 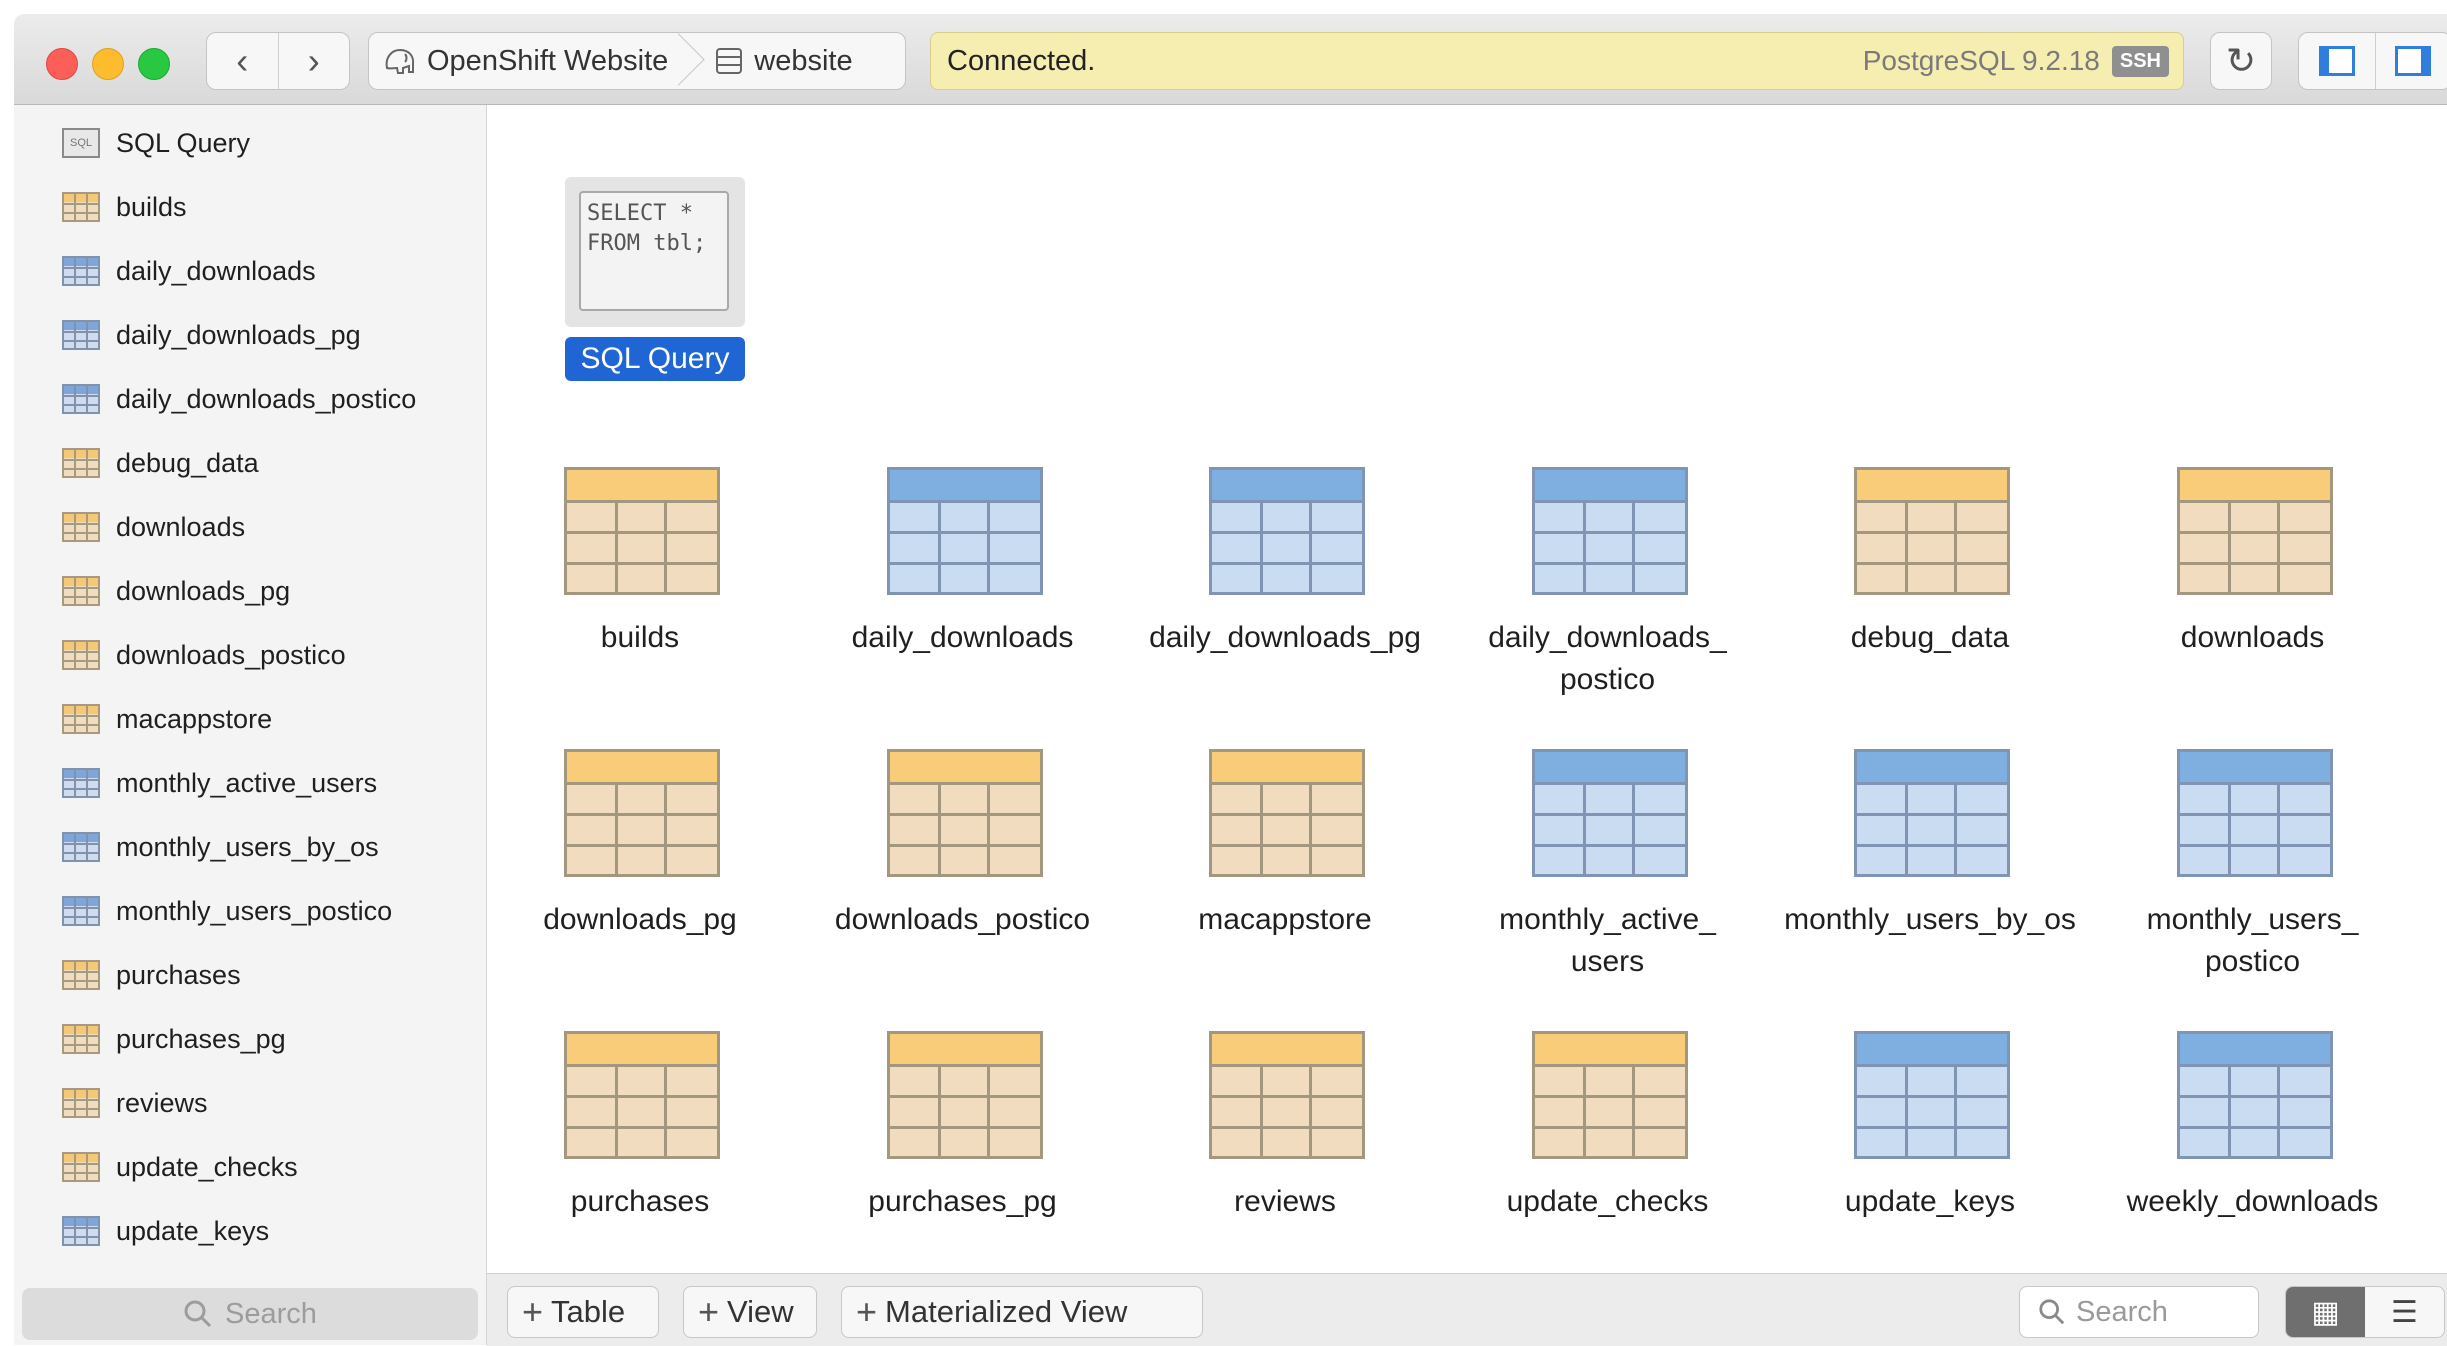 I want to click on table-tile: update_keys, so click(x=1930, y=1116).